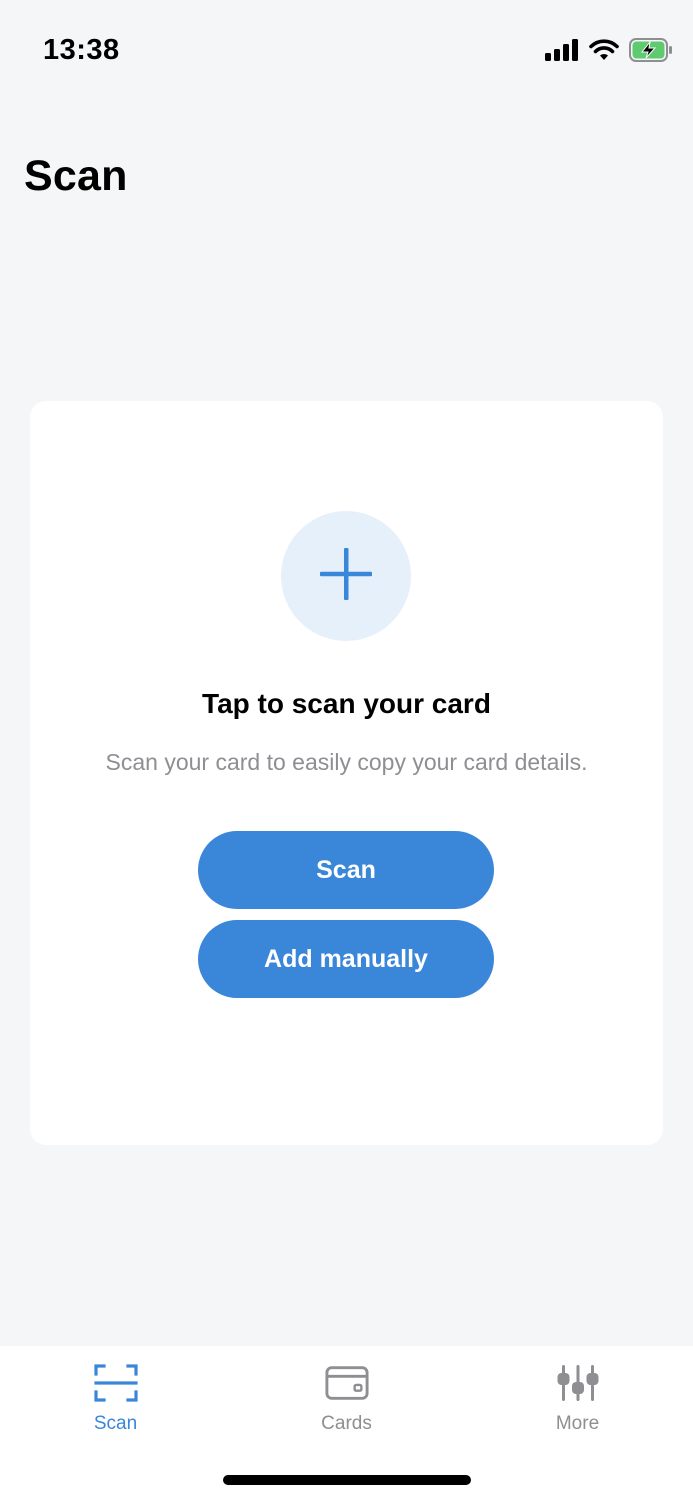 Image resolution: width=693 pixels, height=1500 pixels. What do you see at coordinates (346, 959) in the screenshot?
I see `add-manually-button: Add manually` at bounding box center [346, 959].